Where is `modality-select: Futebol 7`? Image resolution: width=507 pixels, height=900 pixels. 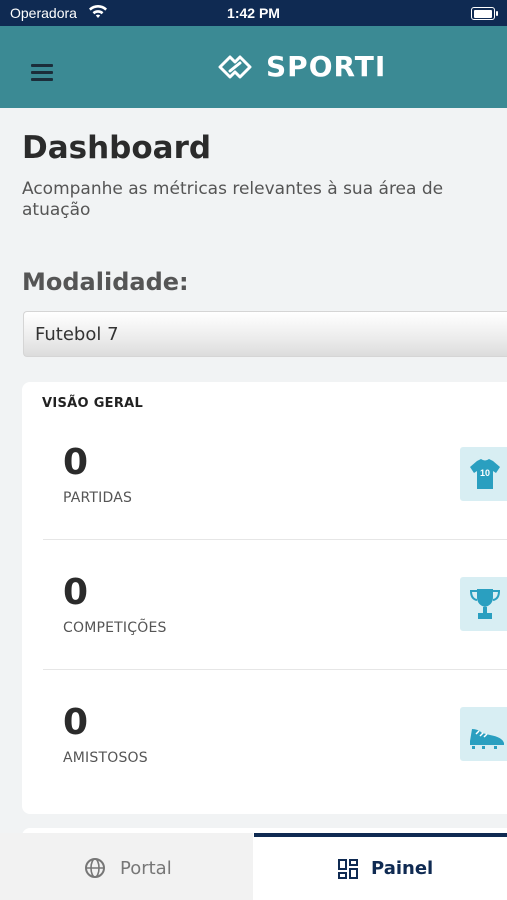 modality-select: Futebol 7 is located at coordinates (265, 334).